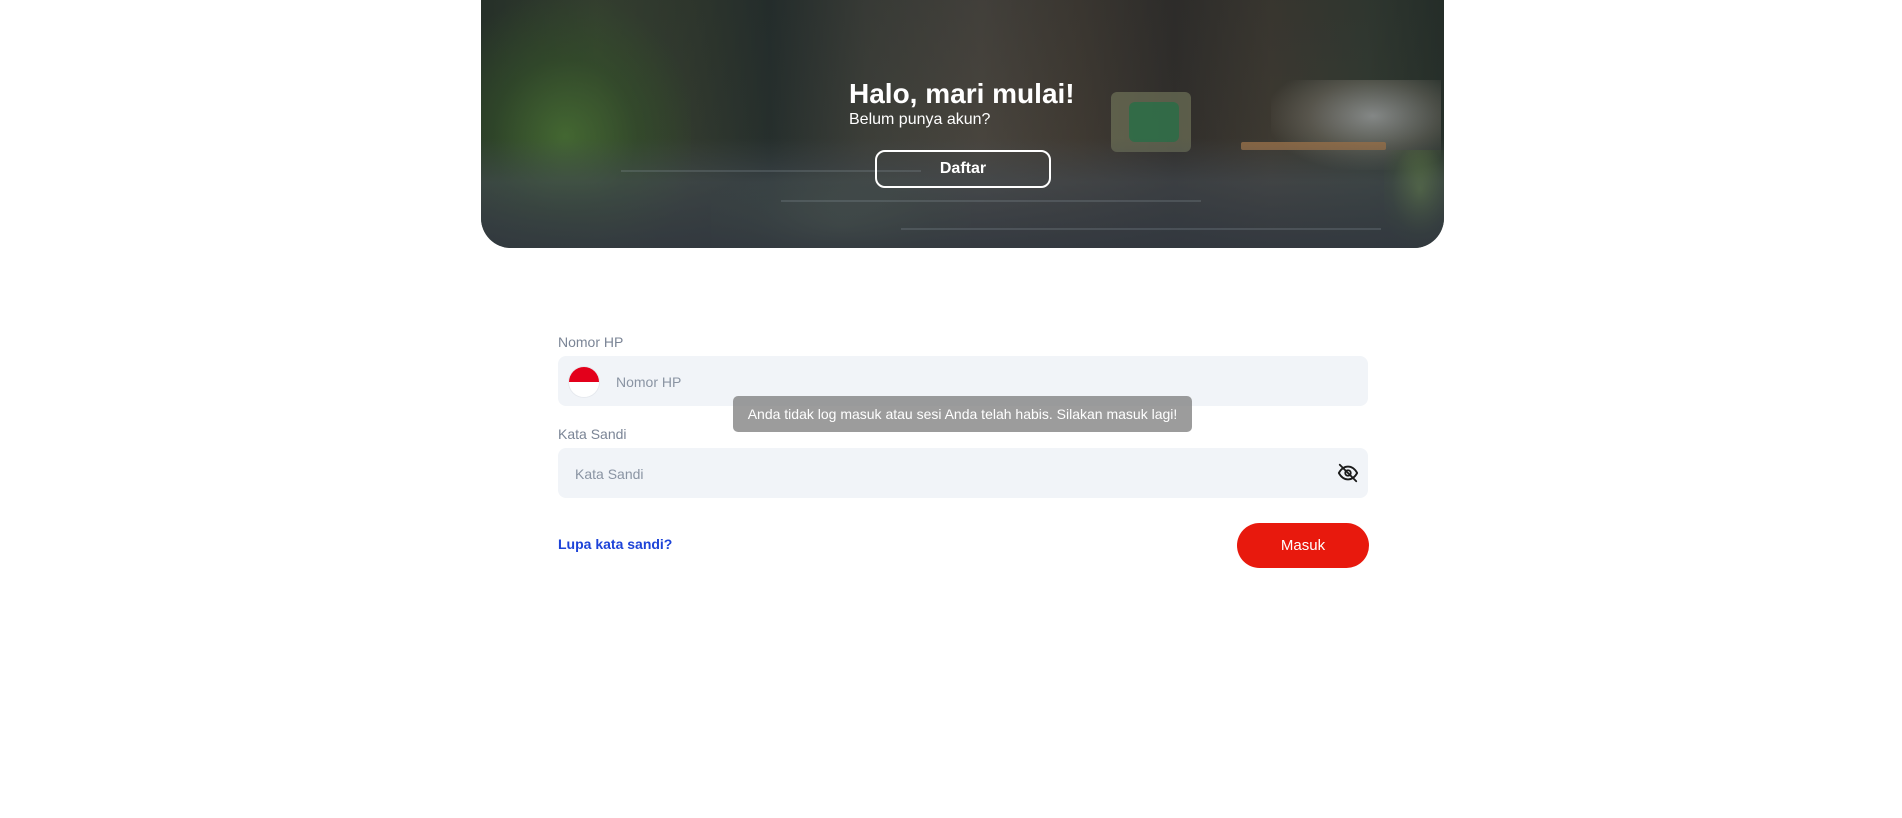 This screenshot has height=818, width=1902. I want to click on indonesia-flag-icon, so click(584, 382).